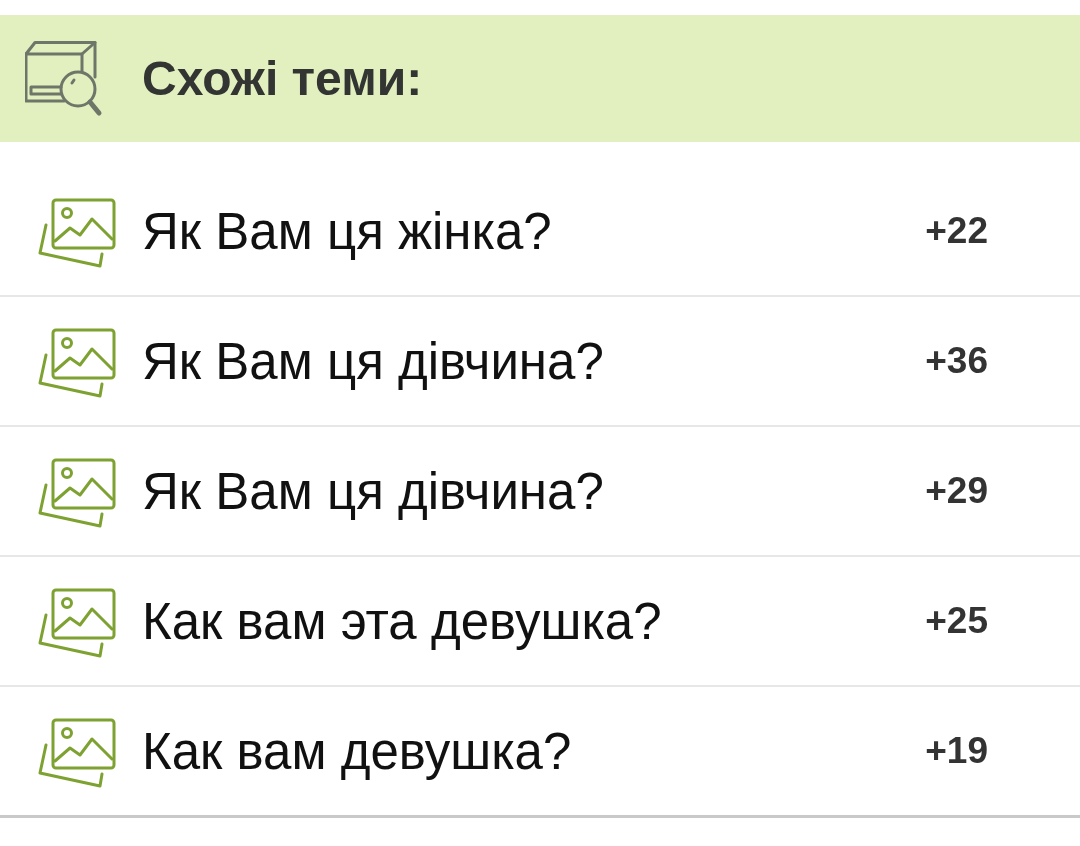 The width and height of the screenshot is (1080, 846). What do you see at coordinates (64, 78) in the screenshot?
I see `box-search-icon` at bounding box center [64, 78].